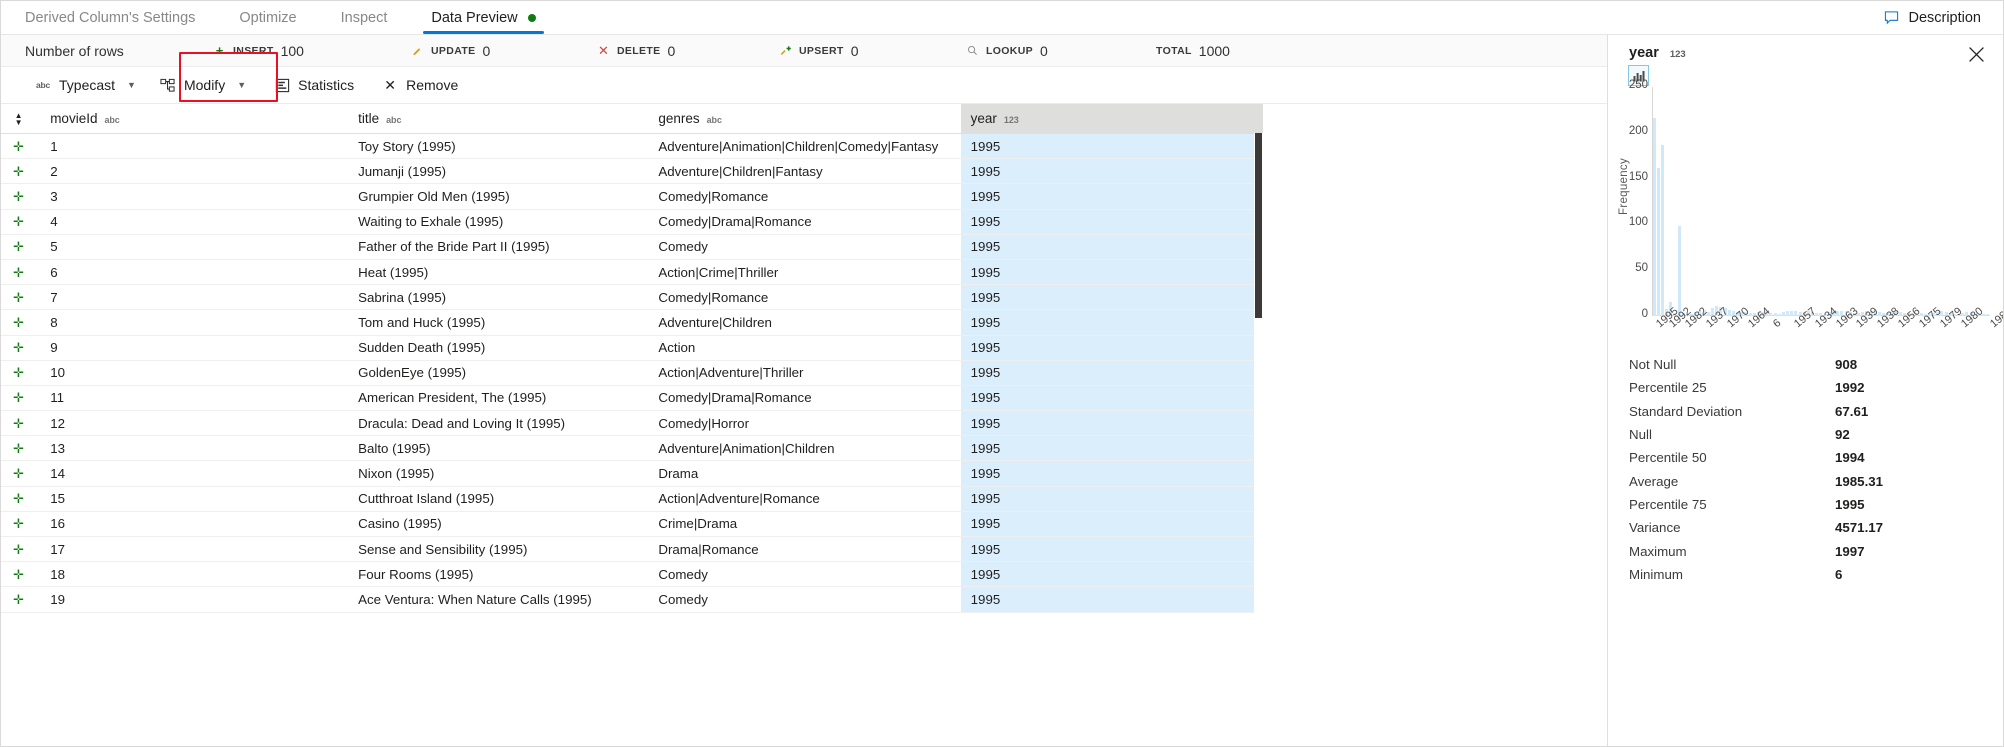 Image resolution: width=2004 pixels, height=747 pixels. What do you see at coordinates (508, 247) in the screenshot?
I see `cell-title: Father of the Bride Part II (1995)` at bounding box center [508, 247].